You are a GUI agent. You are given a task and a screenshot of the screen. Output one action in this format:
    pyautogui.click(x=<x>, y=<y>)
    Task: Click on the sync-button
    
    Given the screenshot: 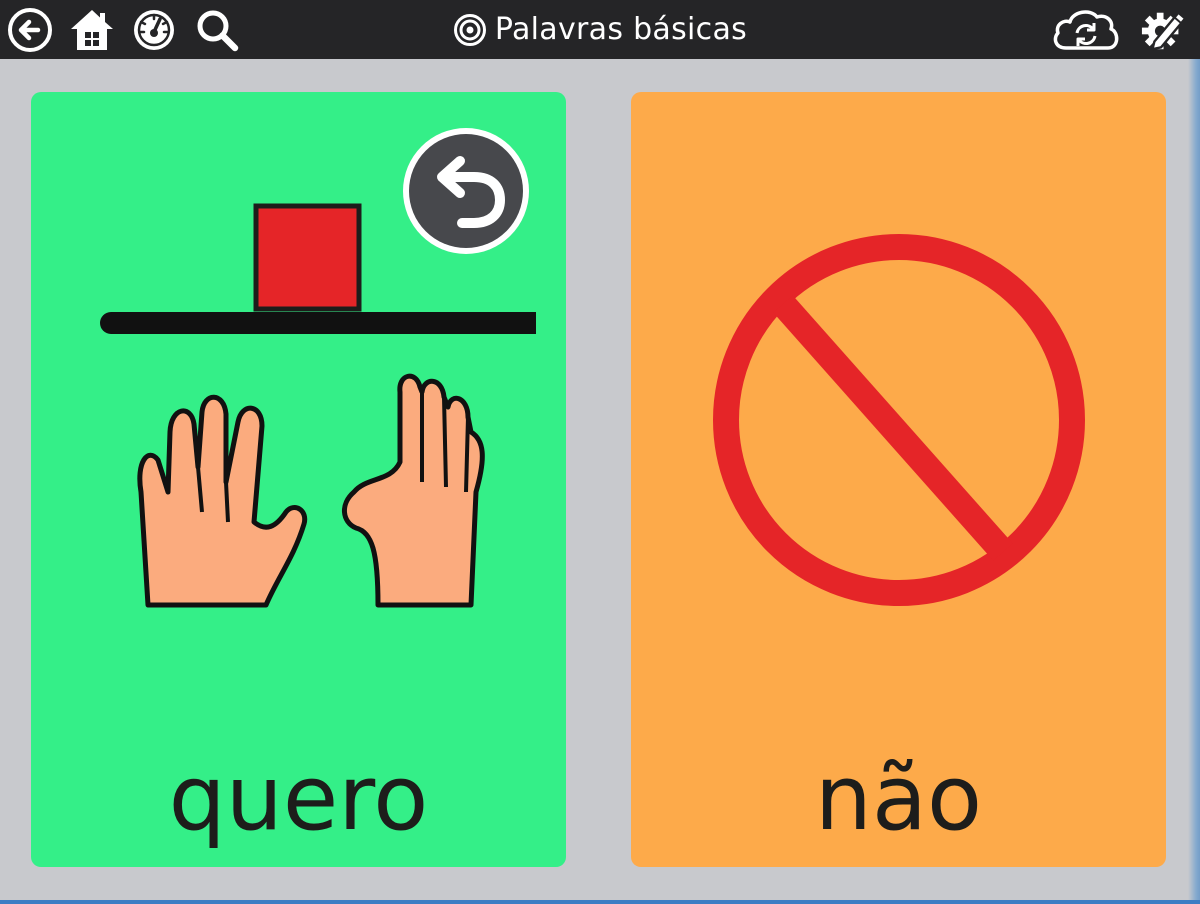 What is the action you would take?
    pyautogui.click(x=1086, y=30)
    